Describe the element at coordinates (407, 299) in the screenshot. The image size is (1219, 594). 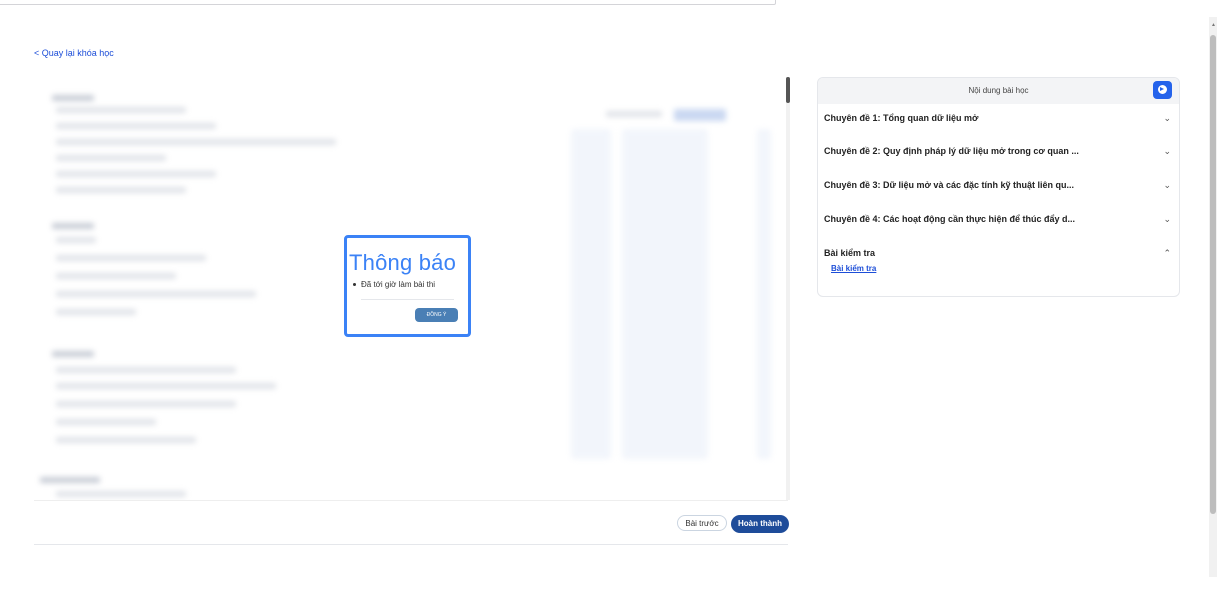
I see `dialog-divider` at that location.